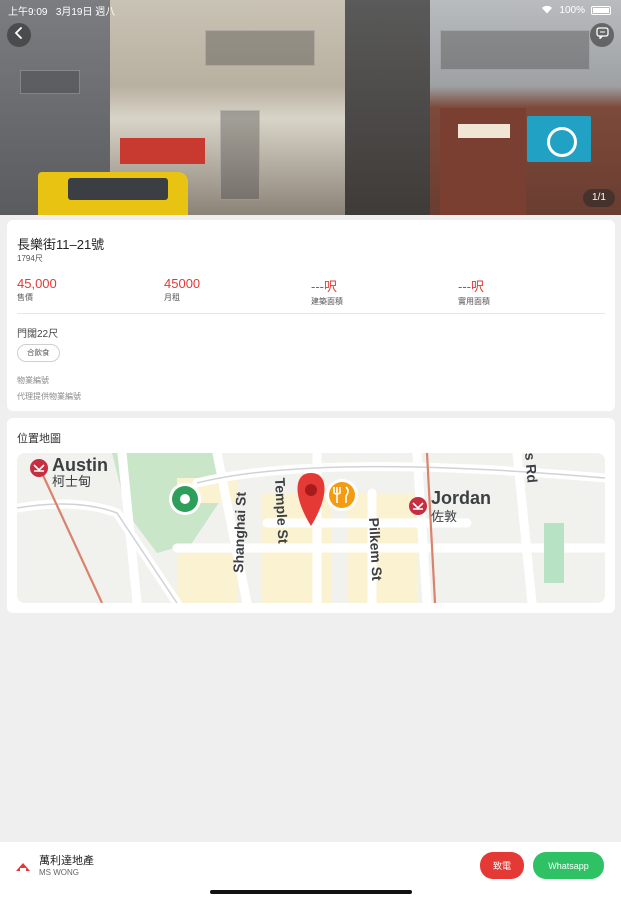  I want to click on battery-percent: 100%, so click(572, 10).